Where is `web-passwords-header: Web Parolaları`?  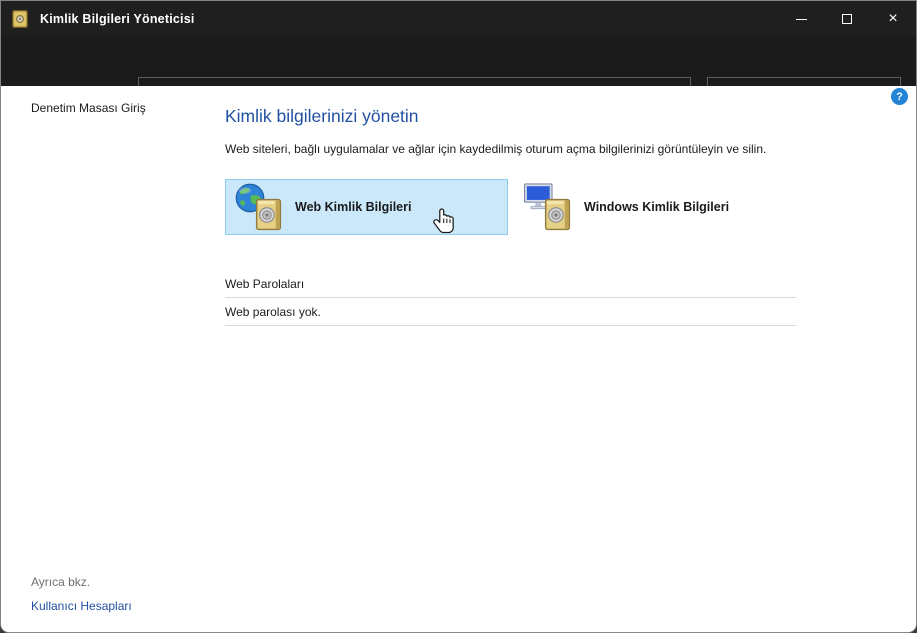
web-passwords-header: Web Parolaları is located at coordinates (265, 284).